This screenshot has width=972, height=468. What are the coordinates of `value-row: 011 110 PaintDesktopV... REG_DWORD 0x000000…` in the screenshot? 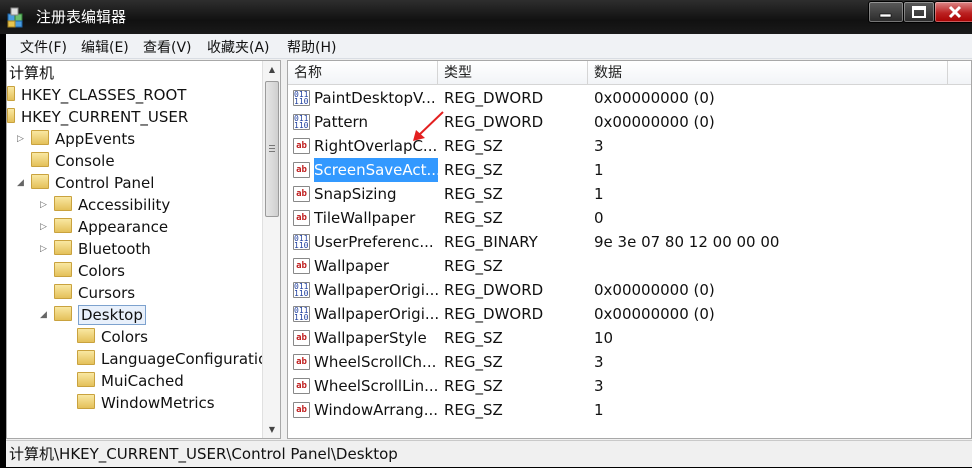 It's located at (629, 98).